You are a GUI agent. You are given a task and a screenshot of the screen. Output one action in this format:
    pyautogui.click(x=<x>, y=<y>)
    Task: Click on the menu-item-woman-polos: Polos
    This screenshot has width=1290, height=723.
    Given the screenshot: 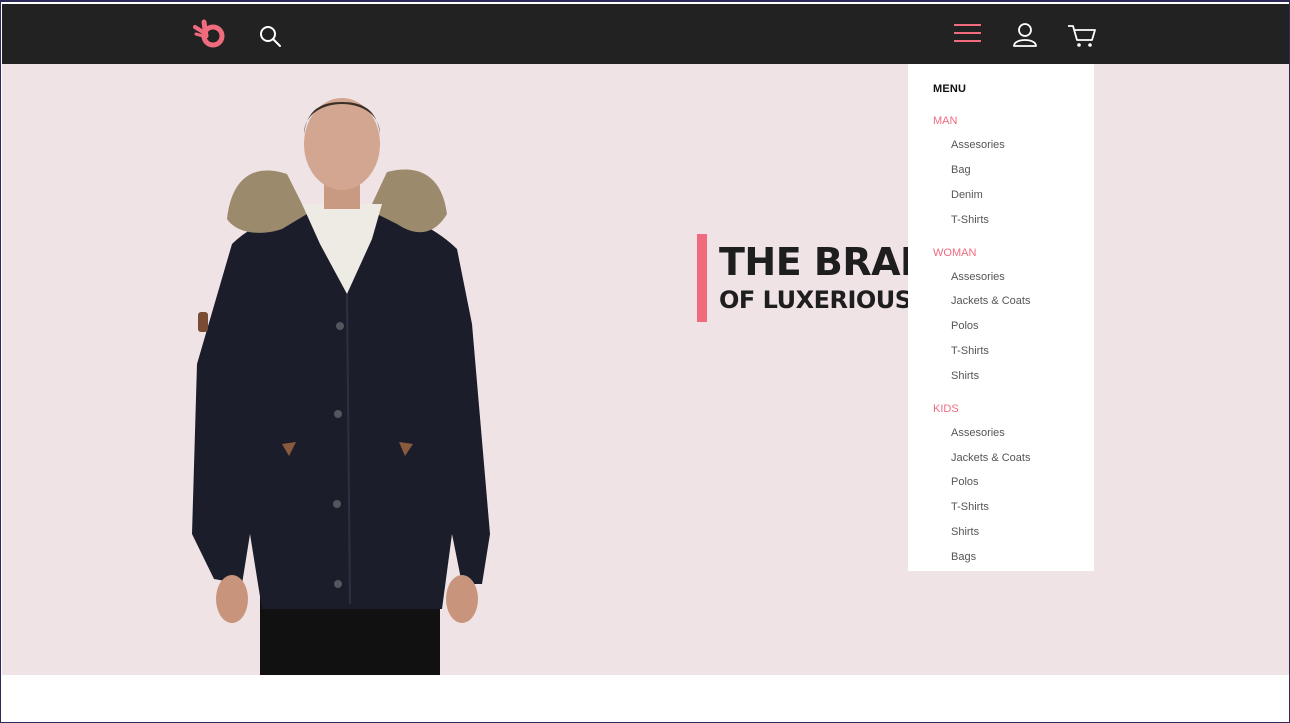 What is the action you would take?
    pyautogui.click(x=965, y=326)
    